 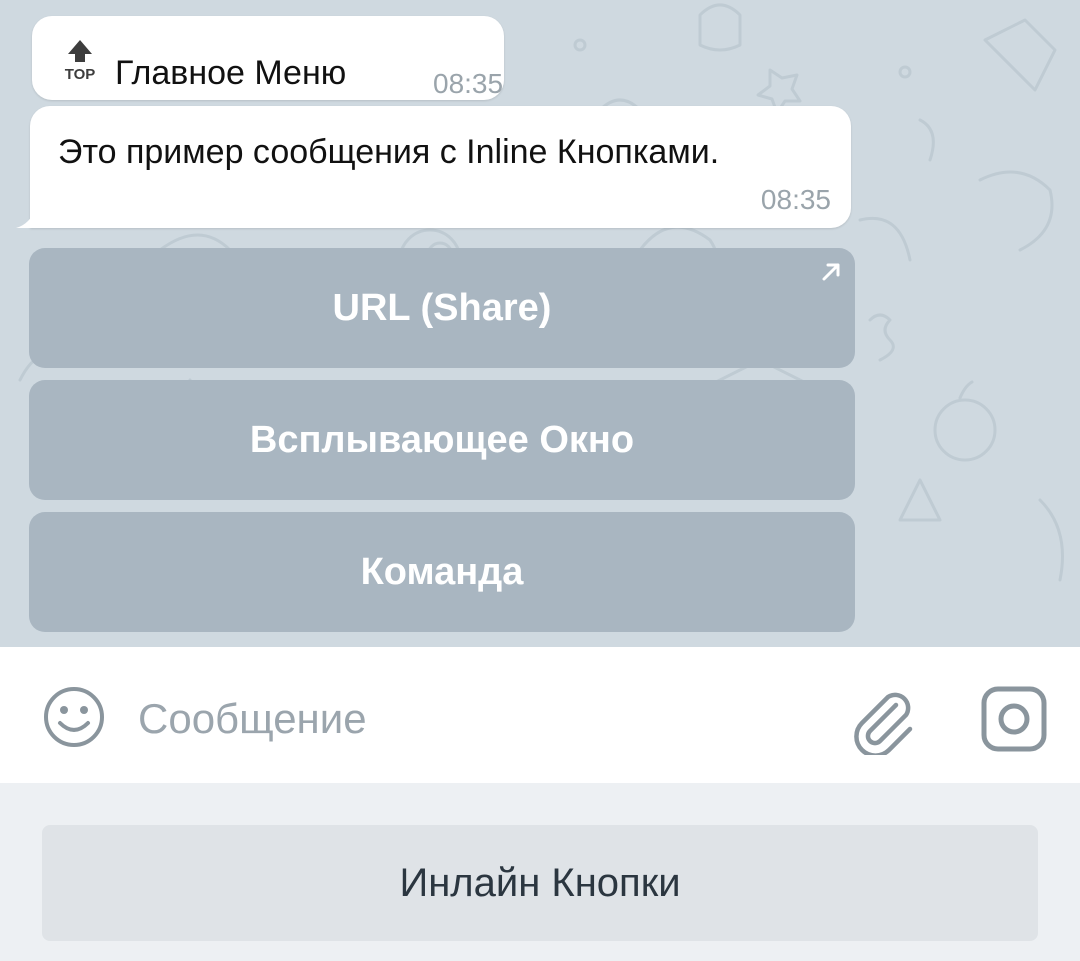 What do you see at coordinates (231, 73) in the screenshot?
I see `message-text: Главное Меню` at bounding box center [231, 73].